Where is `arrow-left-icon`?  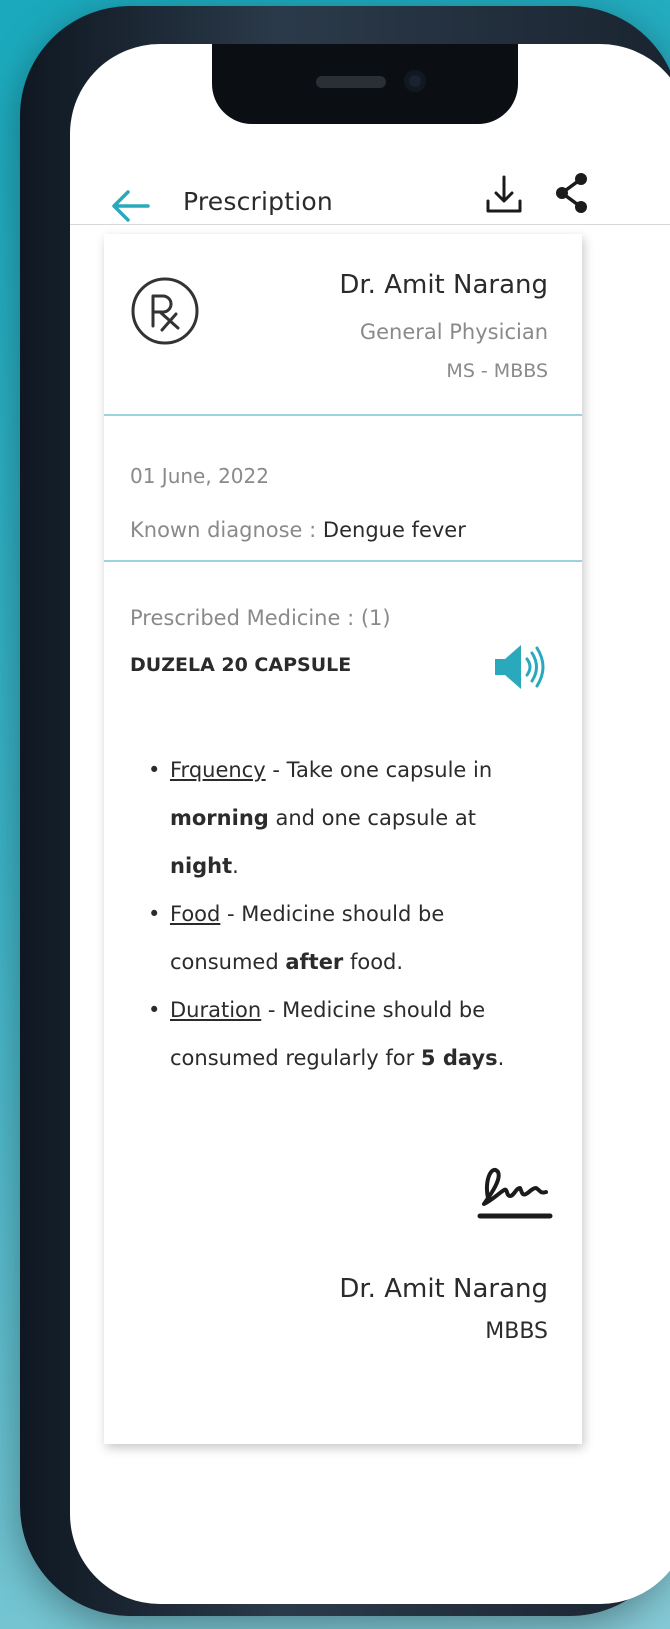 arrow-left-icon is located at coordinates (131, 206).